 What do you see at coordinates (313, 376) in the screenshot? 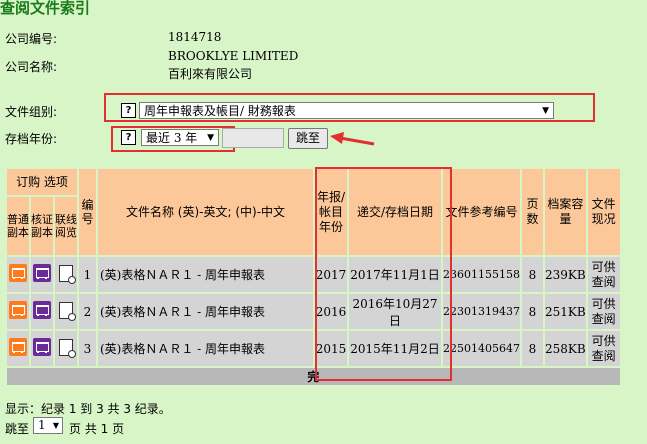
I see `table-end-marker: 完` at bounding box center [313, 376].